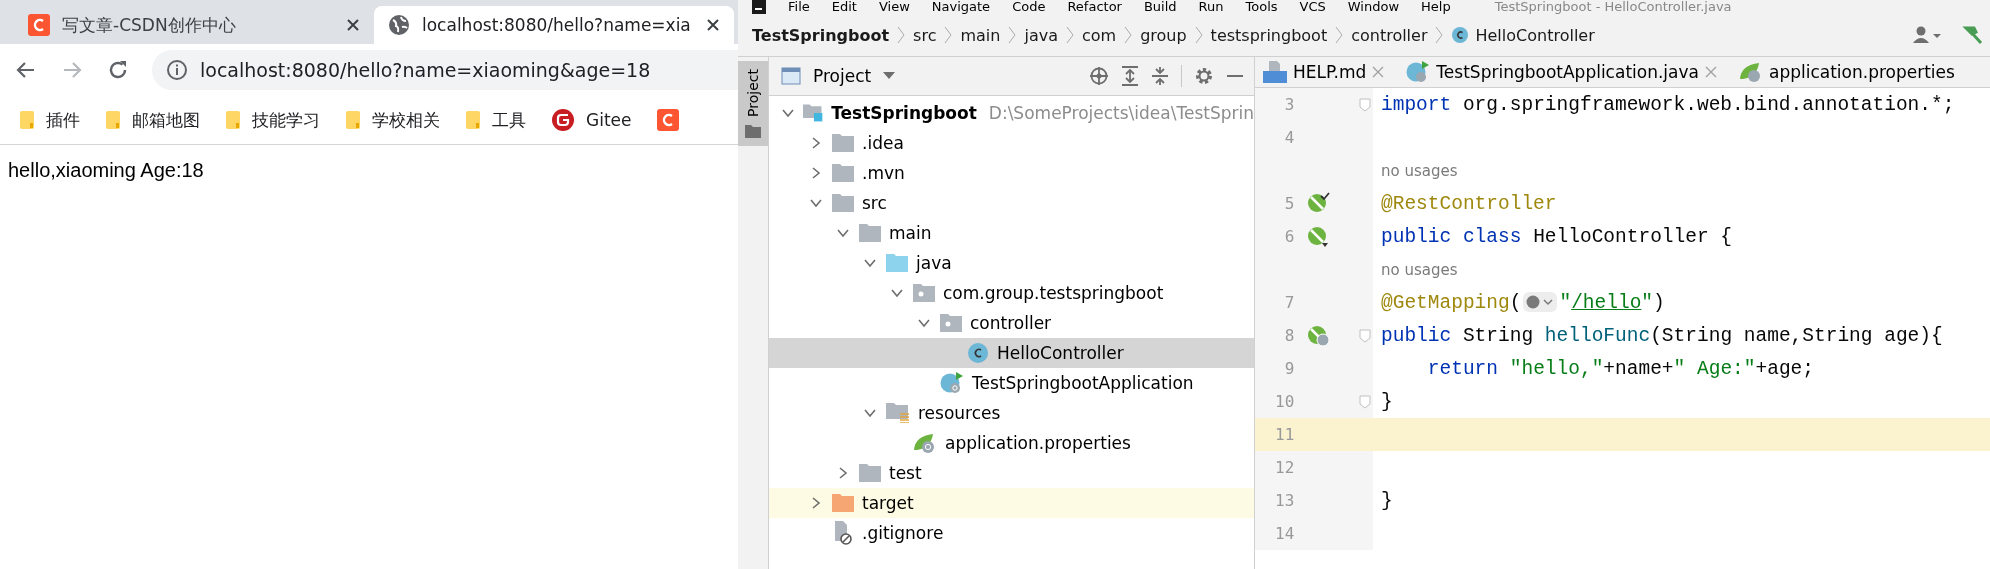  What do you see at coordinates (1373, 7) in the screenshot?
I see `menu-item: Window` at bounding box center [1373, 7].